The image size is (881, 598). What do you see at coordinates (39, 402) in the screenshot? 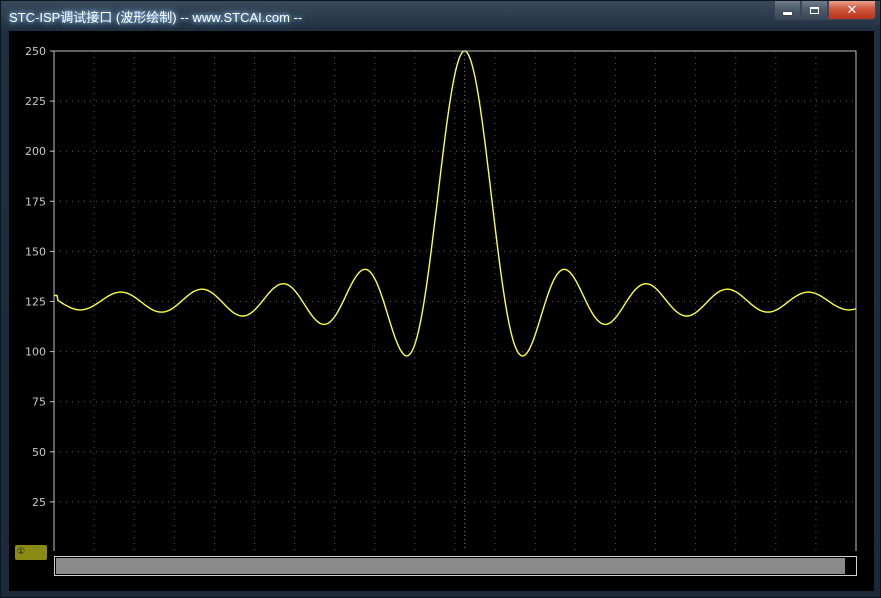
I see `y-tick-label: 75` at bounding box center [39, 402].